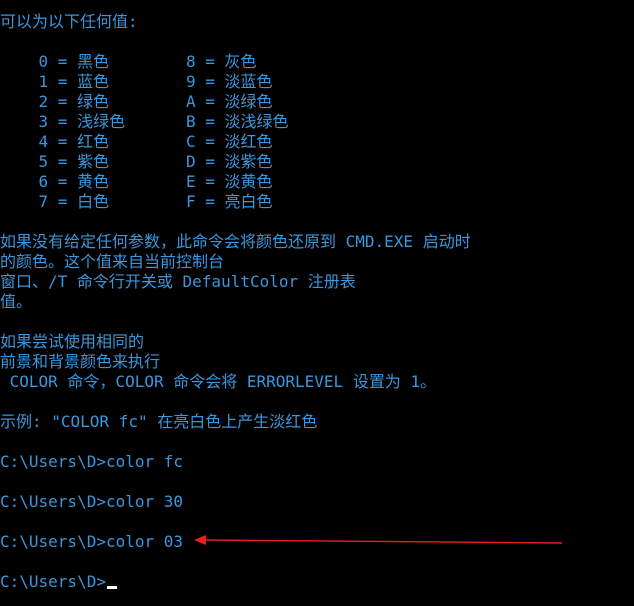 The height and width of the screenshot is (606, 634). I want to click on console-line: 窗口、/T 命令行开关或 DefaultColor 注册表, so click(178, 282).